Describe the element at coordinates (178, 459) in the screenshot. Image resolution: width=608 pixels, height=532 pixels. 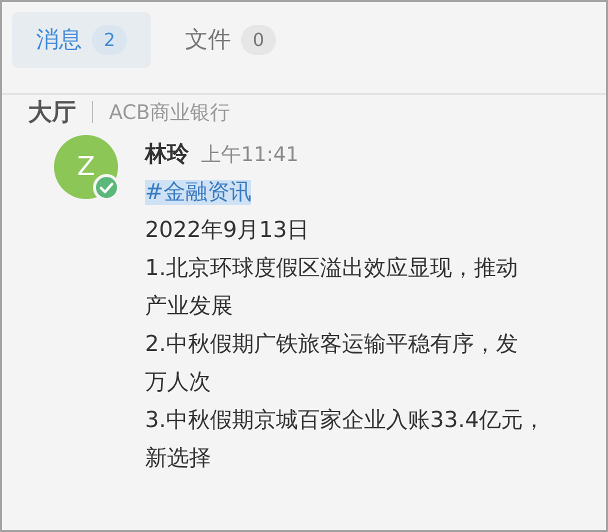
I see `message-line: 新选择` at that location.